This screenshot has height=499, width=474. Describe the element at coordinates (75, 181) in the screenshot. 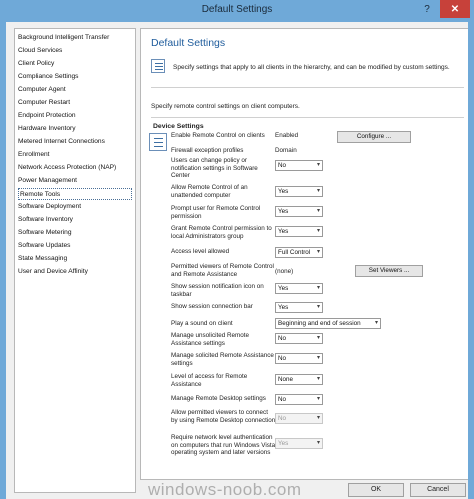

I see `sidebar-item-power-management: Power Management` at that location.